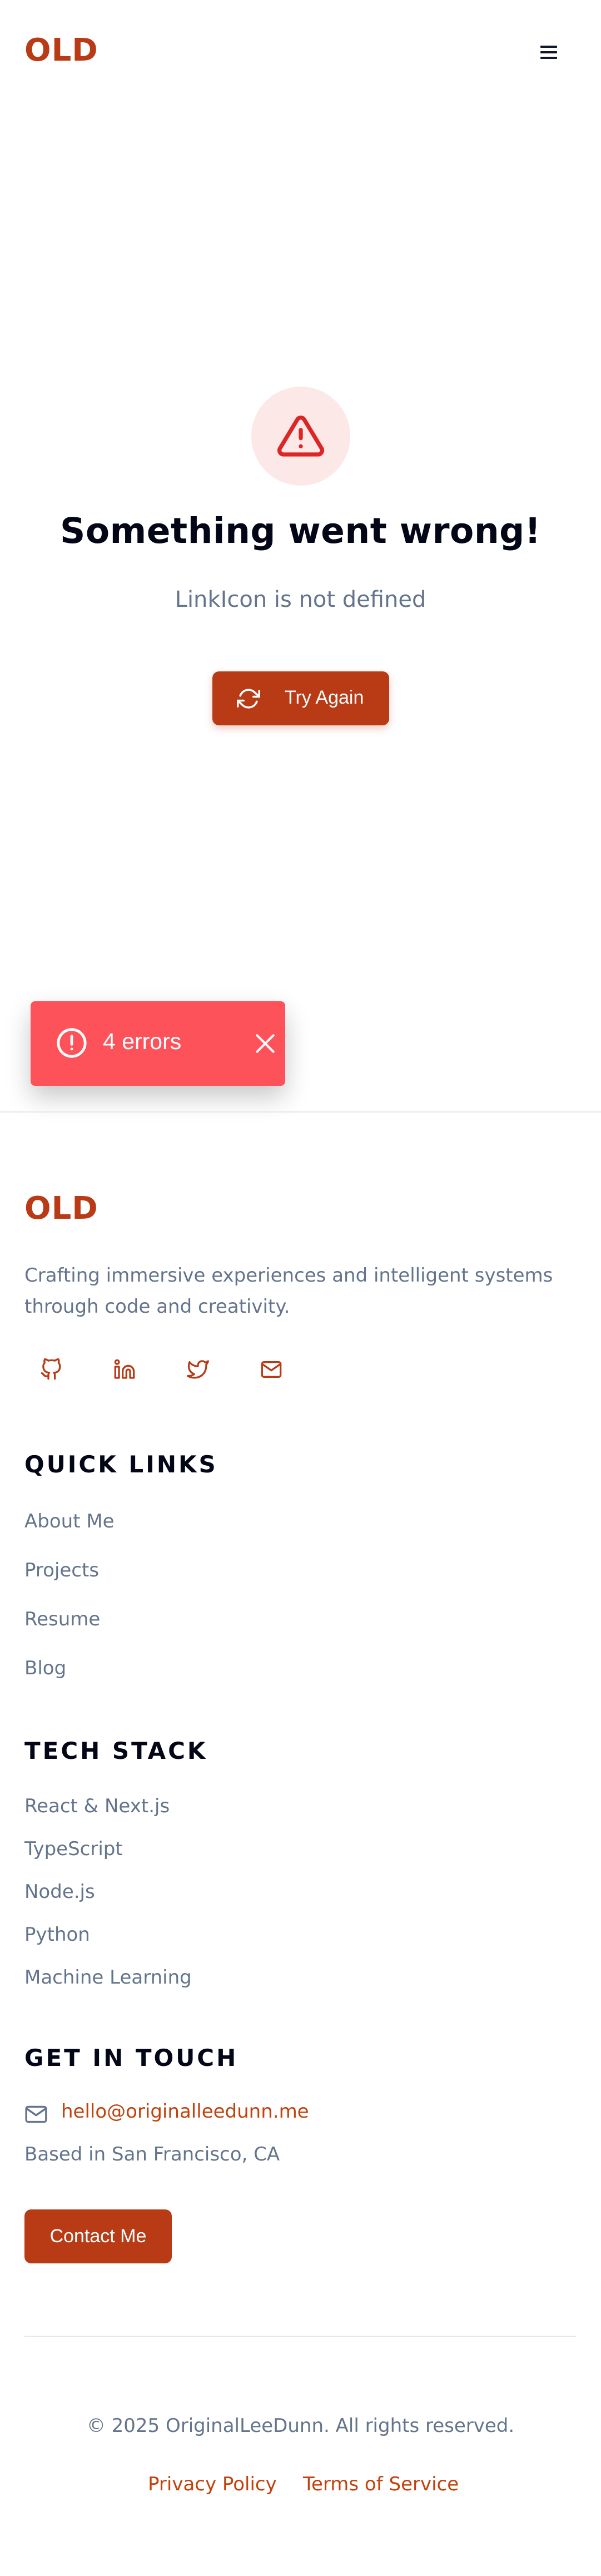  I want to click on contact-me-label: Contact Me, so click(98, 2236).